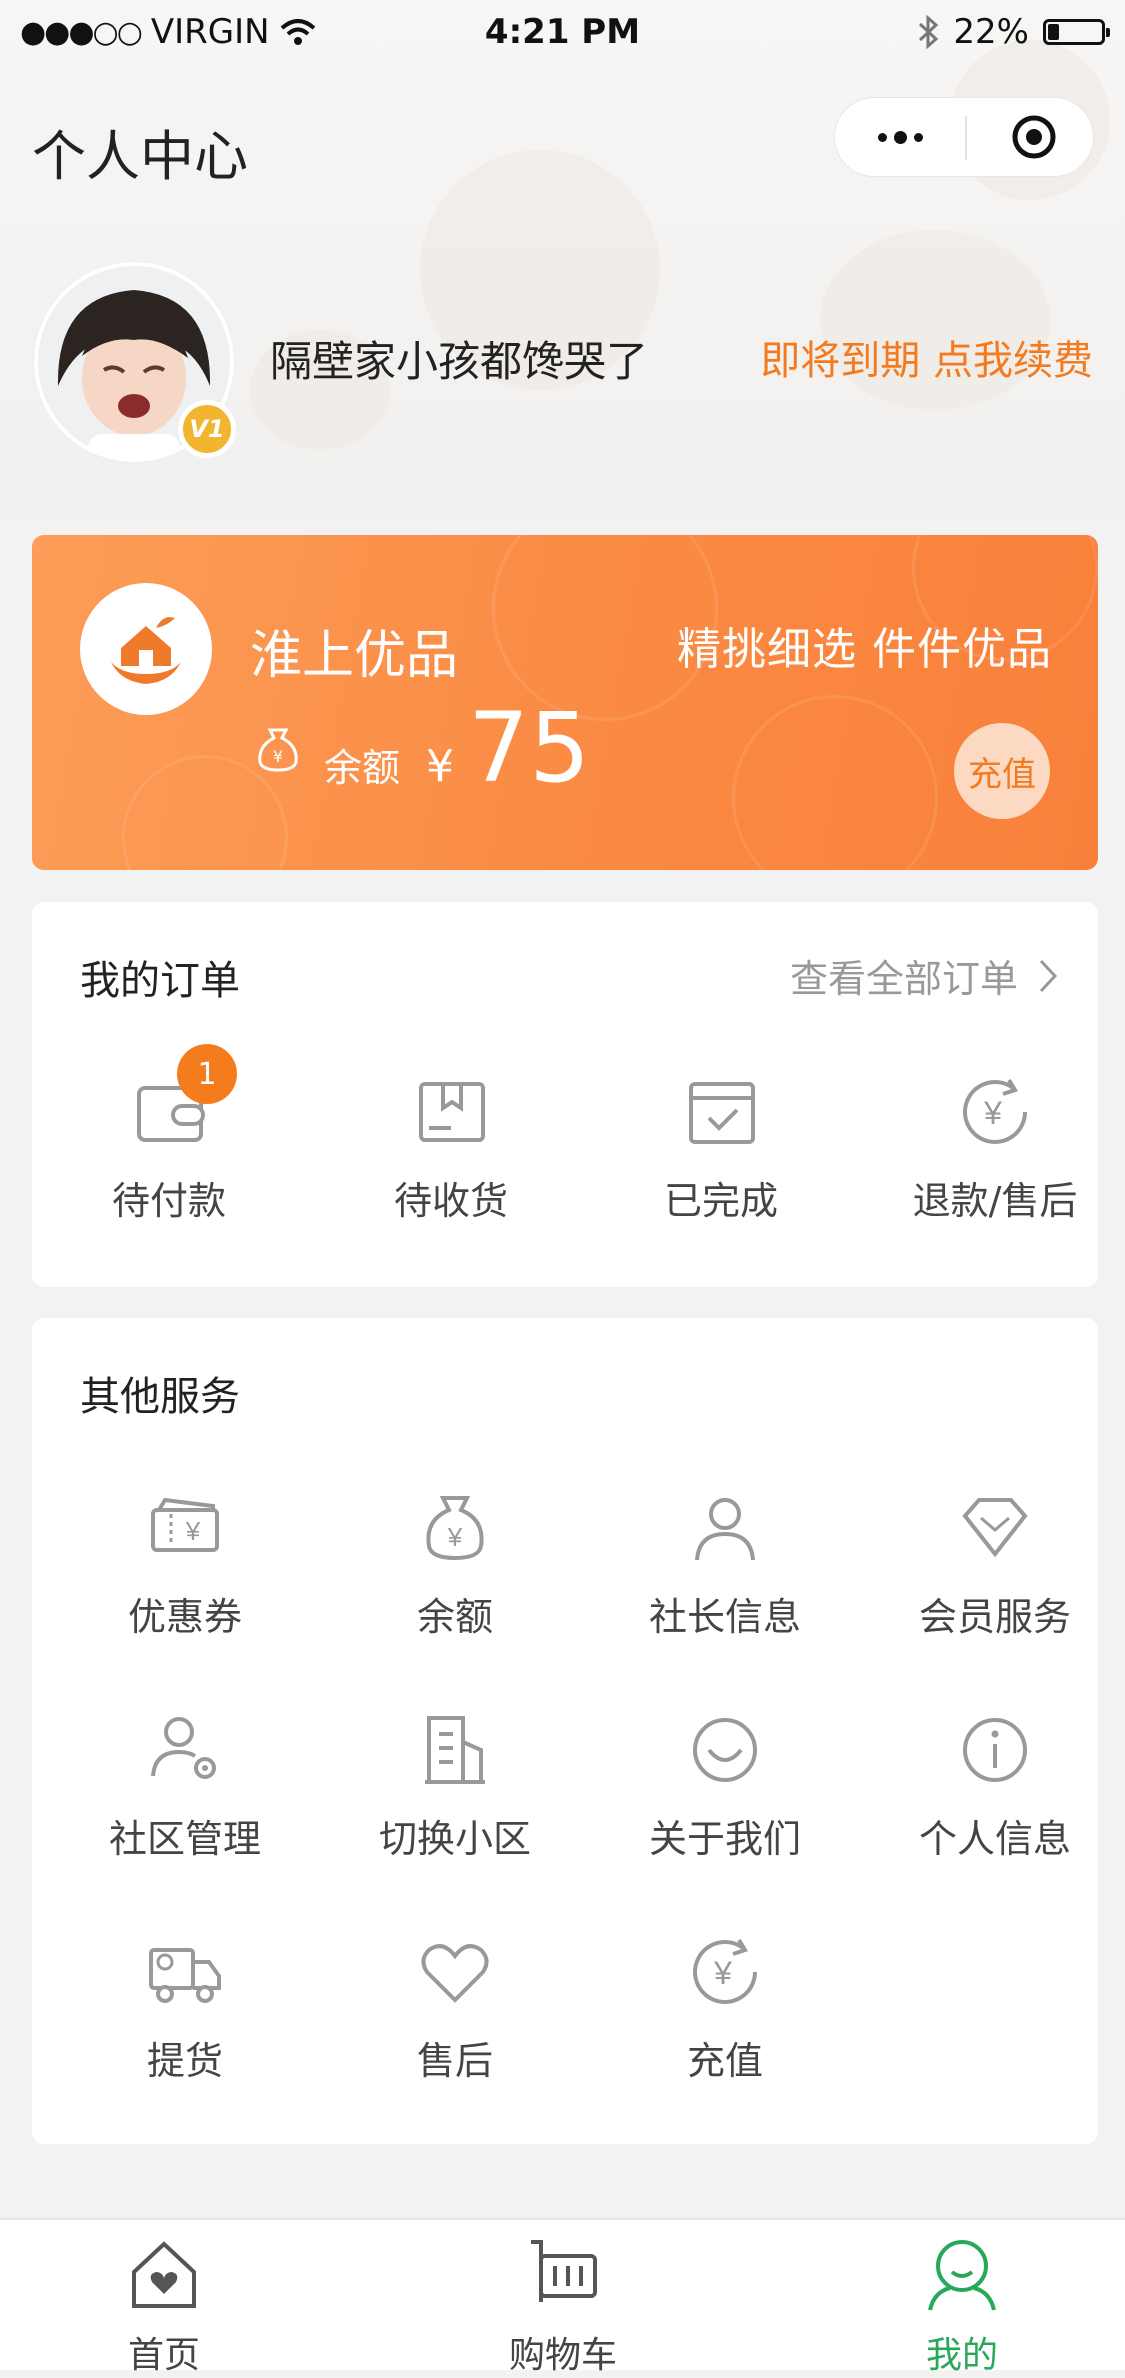 This screenshot has height=2378, width=1125. I want to click on service-recharge: ¥ 充值, so click(725, 2008).